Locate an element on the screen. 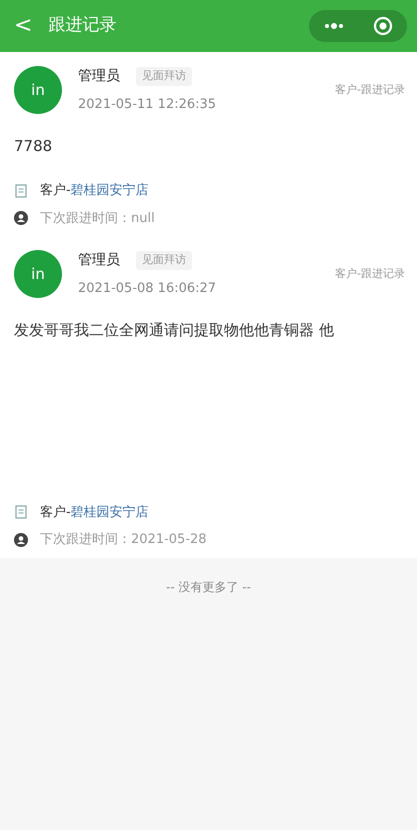 Image resolution: width=417 pixels, height=830 pixels. page-title: 跟进记录 is located at coordinates (82, 26).